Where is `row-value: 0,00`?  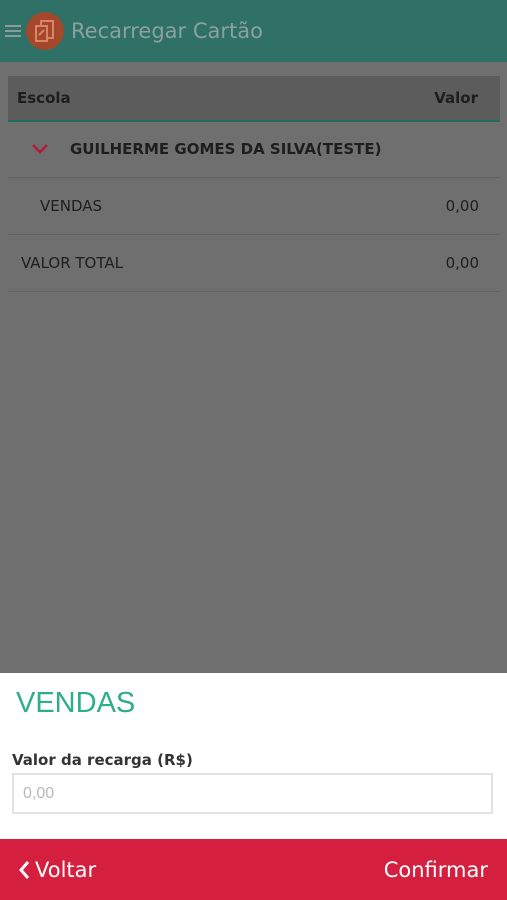 row-value: 0,00 is located at coordinates (462, 206).